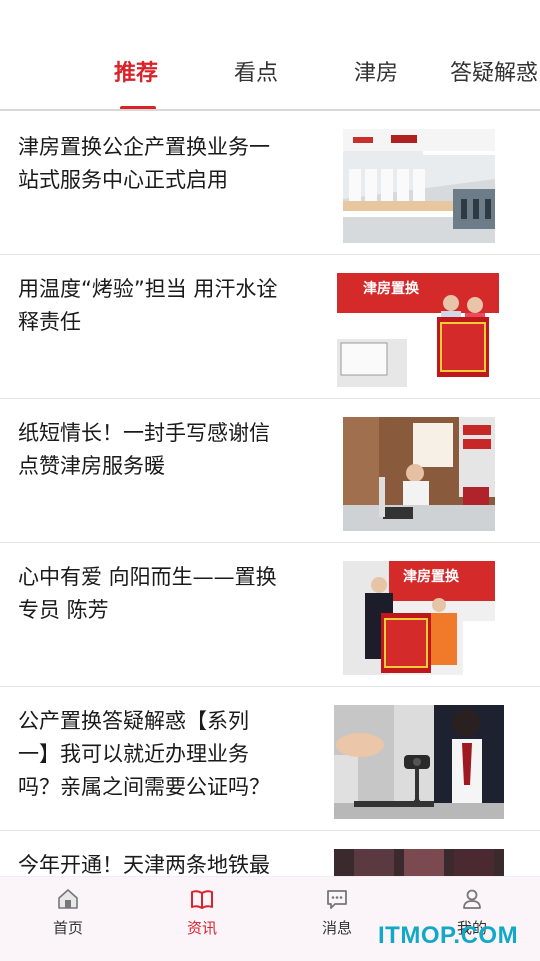 The image size is (540, 961). Describe the element at coordinates (202, 899) in the screenshot. I see `book-icon` at that location.